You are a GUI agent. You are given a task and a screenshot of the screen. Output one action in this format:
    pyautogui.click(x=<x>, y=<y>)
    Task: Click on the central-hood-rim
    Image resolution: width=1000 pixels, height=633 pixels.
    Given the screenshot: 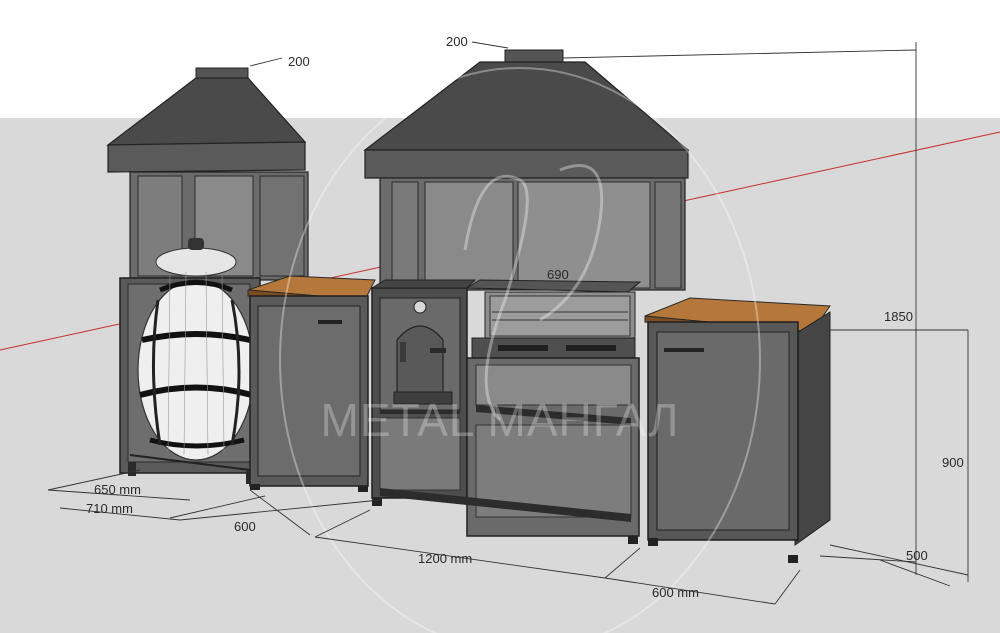 What is the action you would take?
    pyautogui.click(x=526, y=164)
    